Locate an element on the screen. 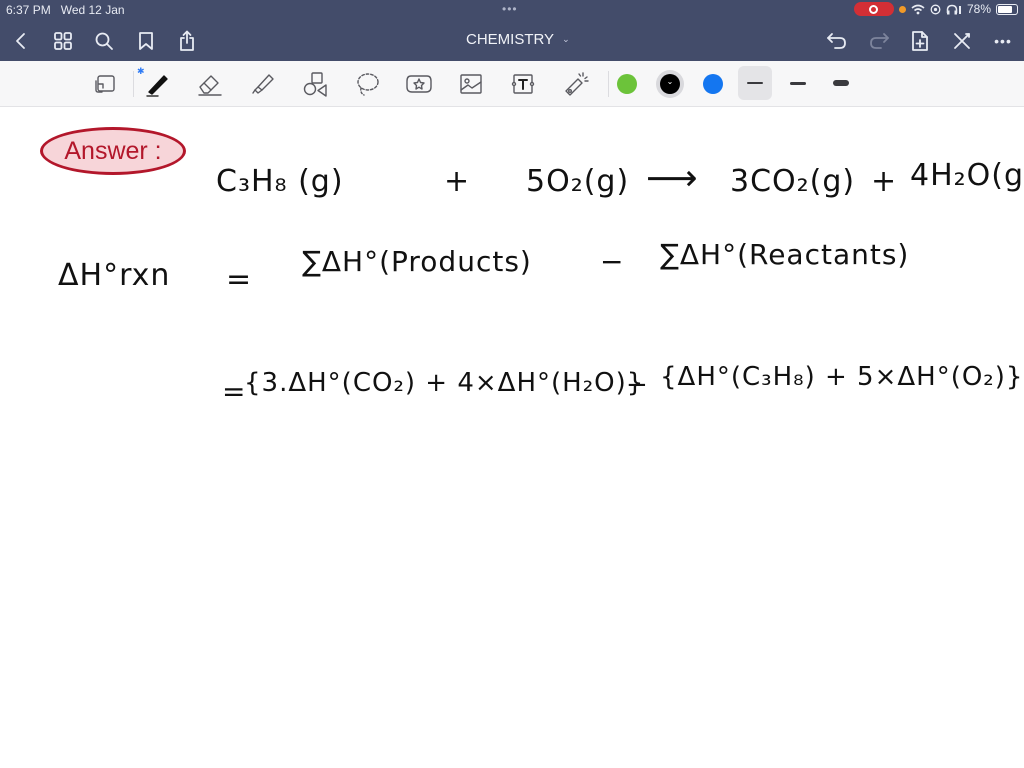 Image resolution: width=1024 pixels, height=768 pixels. thin-line-icon is located at coordinates (755, 83).